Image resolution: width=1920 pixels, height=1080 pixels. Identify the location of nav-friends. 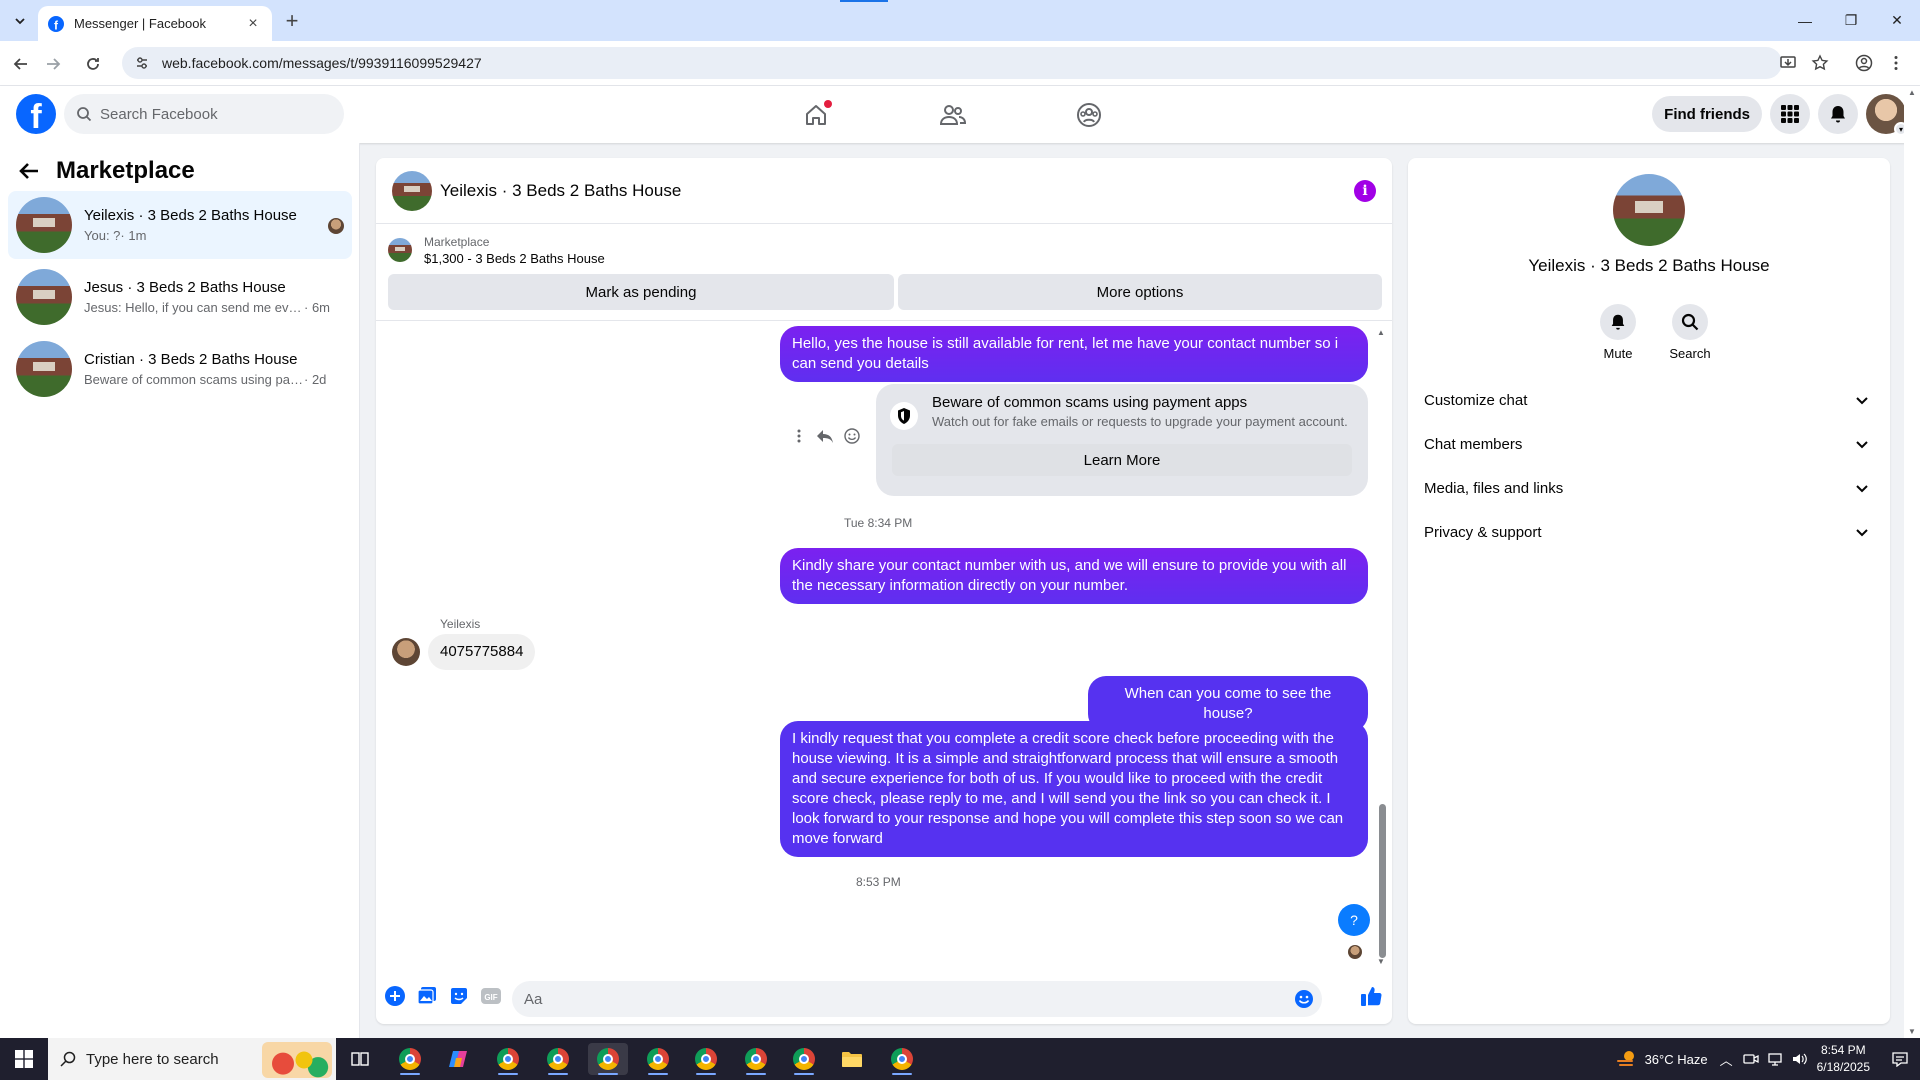
(953, 114).